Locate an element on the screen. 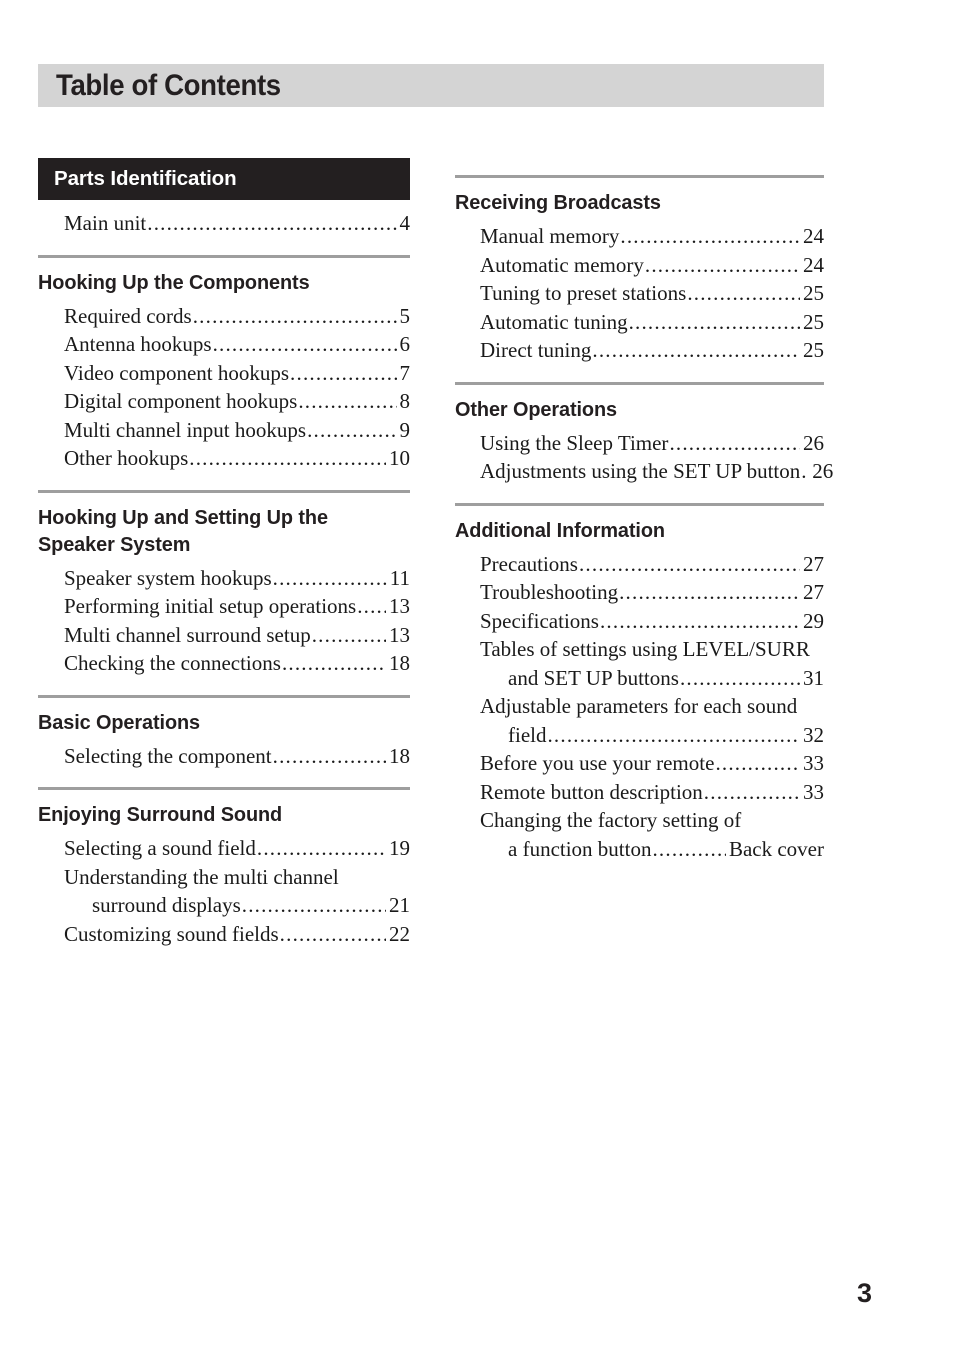  toc-entry: Automatic tuning 25 is located at coordinates (639, 322).